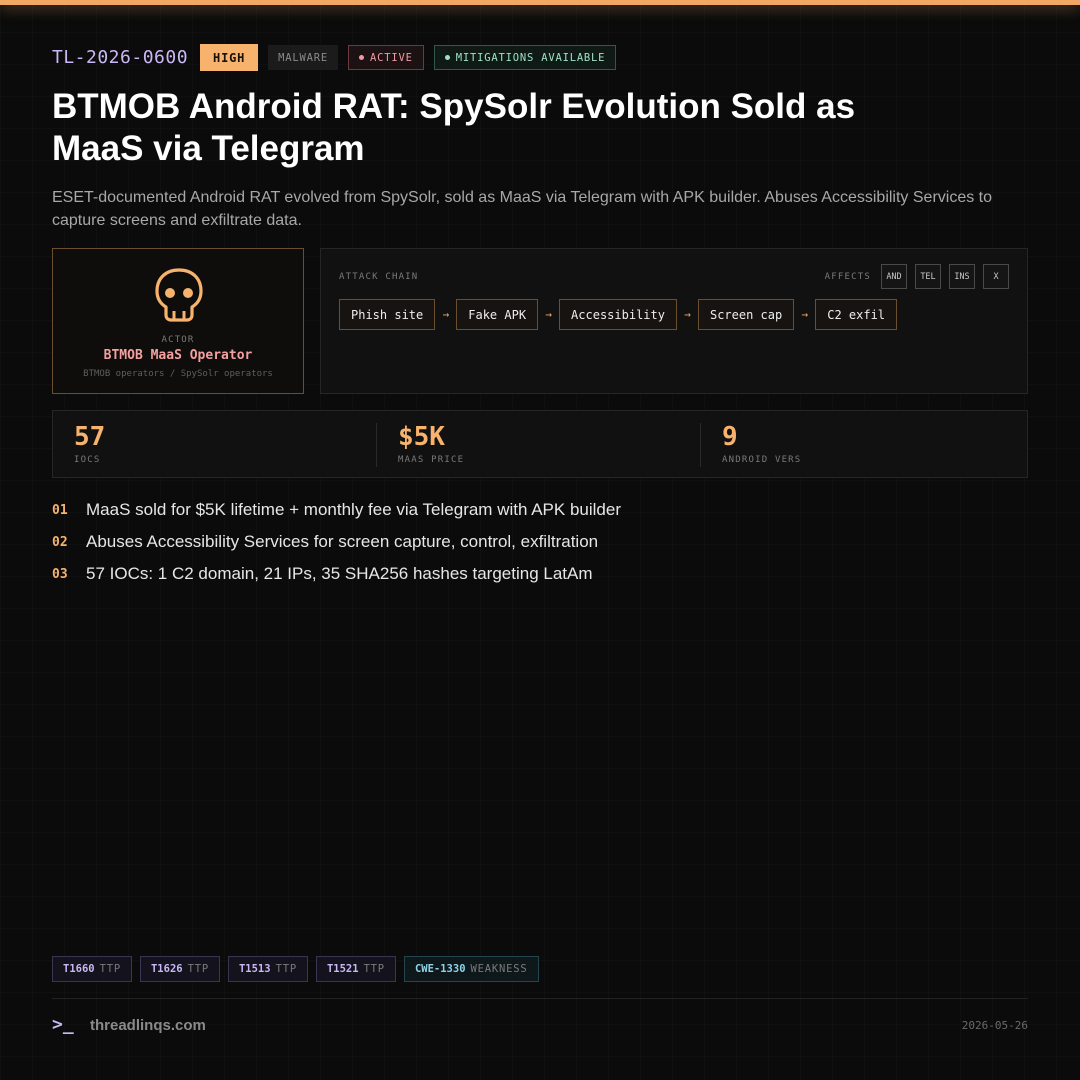 The image size is (1080, 1080). What do you see at coordinates (87, 460) in the screenshot?
I see `stat-label: IOCS` at bounding box center [87, 460].